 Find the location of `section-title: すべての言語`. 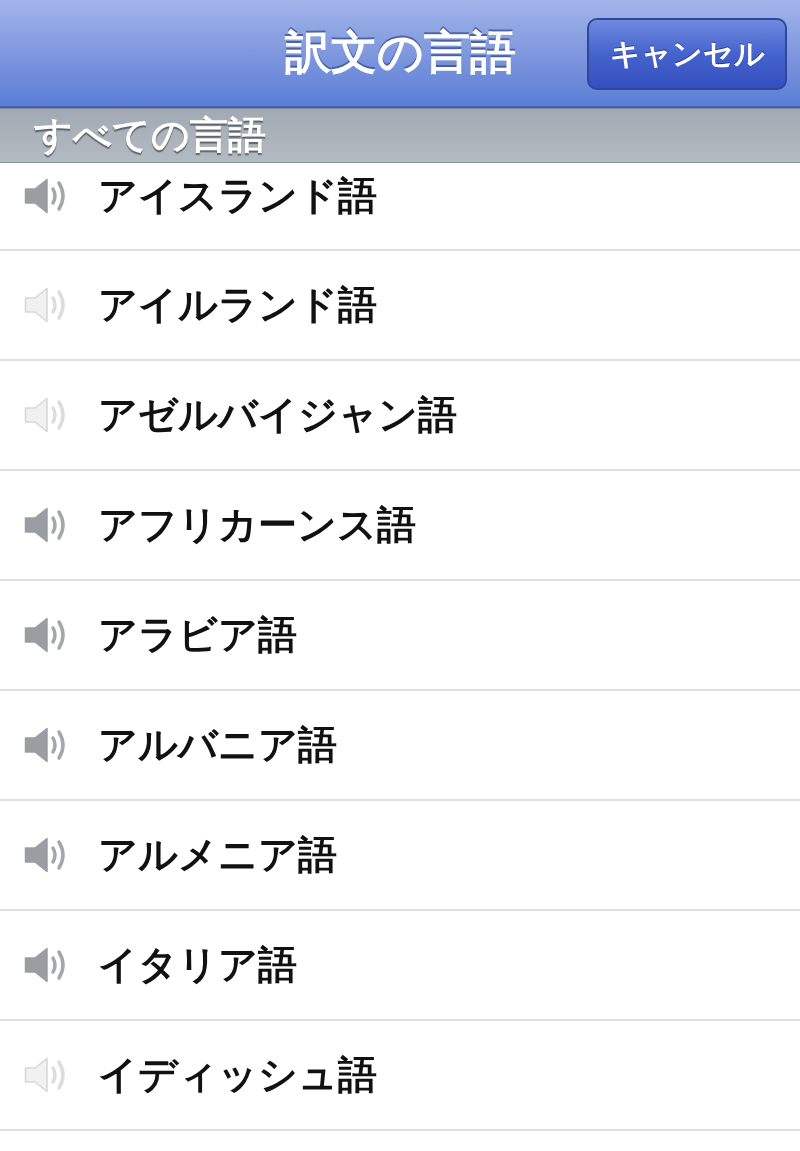

section-title: すべての言語 is located at coordinates (150, 135).